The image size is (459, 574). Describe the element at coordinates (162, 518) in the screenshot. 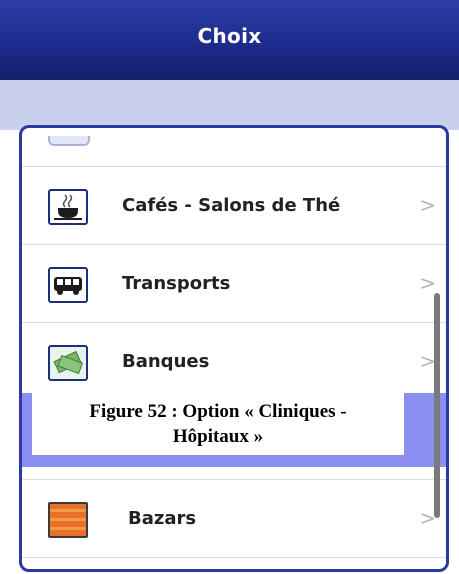

I see `list-item-label: Bazars` at that location.